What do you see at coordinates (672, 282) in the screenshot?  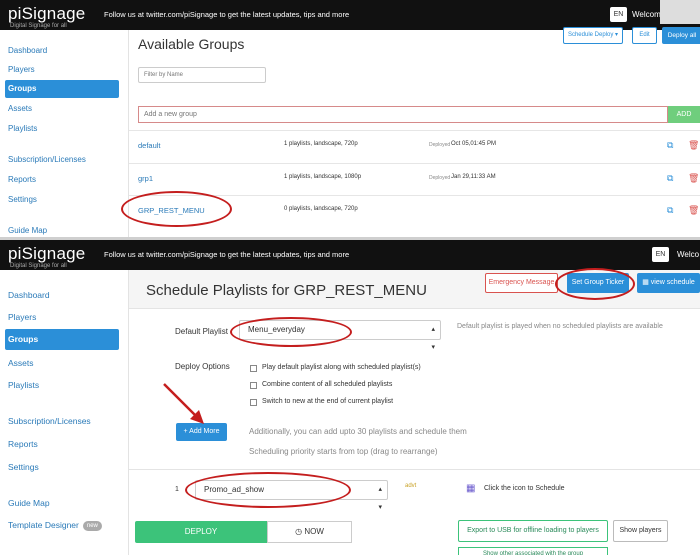 I see `view-schedule-label: view schedule` at bounding box center [672, 282].